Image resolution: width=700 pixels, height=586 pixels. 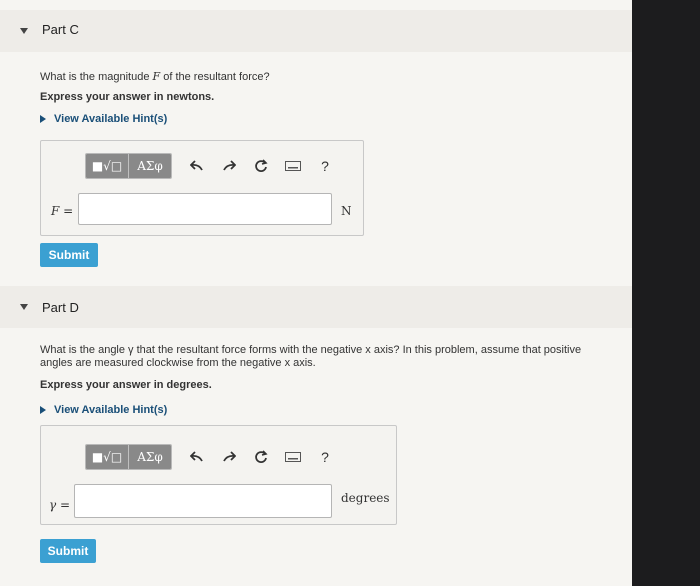 What do you see at coordinates (203, 501) in the screenshot?
I see `gamma-answer-input` at bounding box center [203, 501].